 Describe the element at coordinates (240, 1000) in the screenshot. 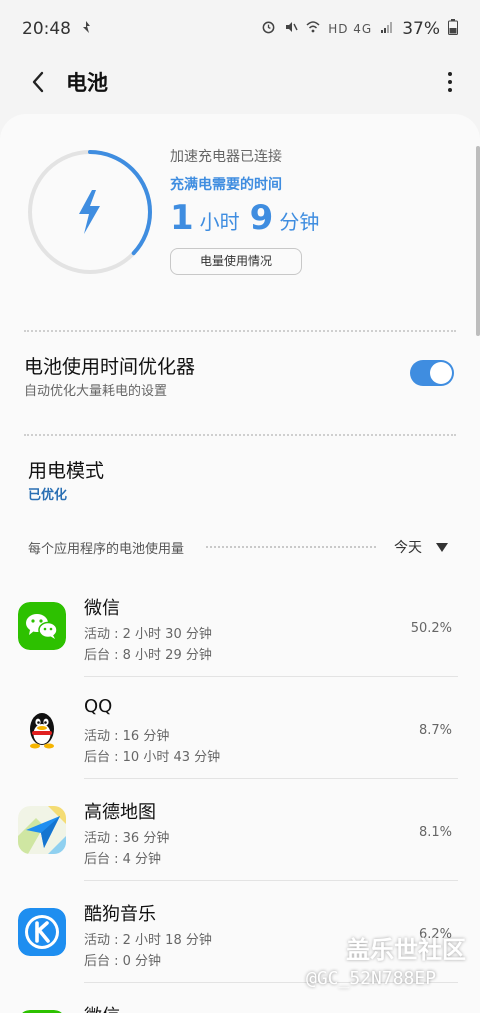

I see `list-item: 微信` at that location.